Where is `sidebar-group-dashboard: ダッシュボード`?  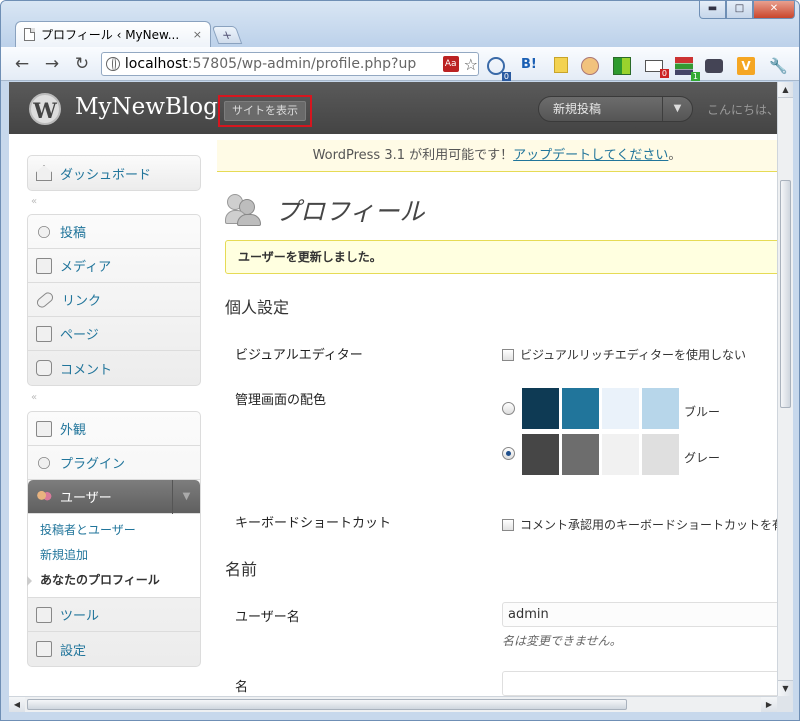 sidebar-group-dashboard: ダッシュボード is located at coordinates (114, 173).